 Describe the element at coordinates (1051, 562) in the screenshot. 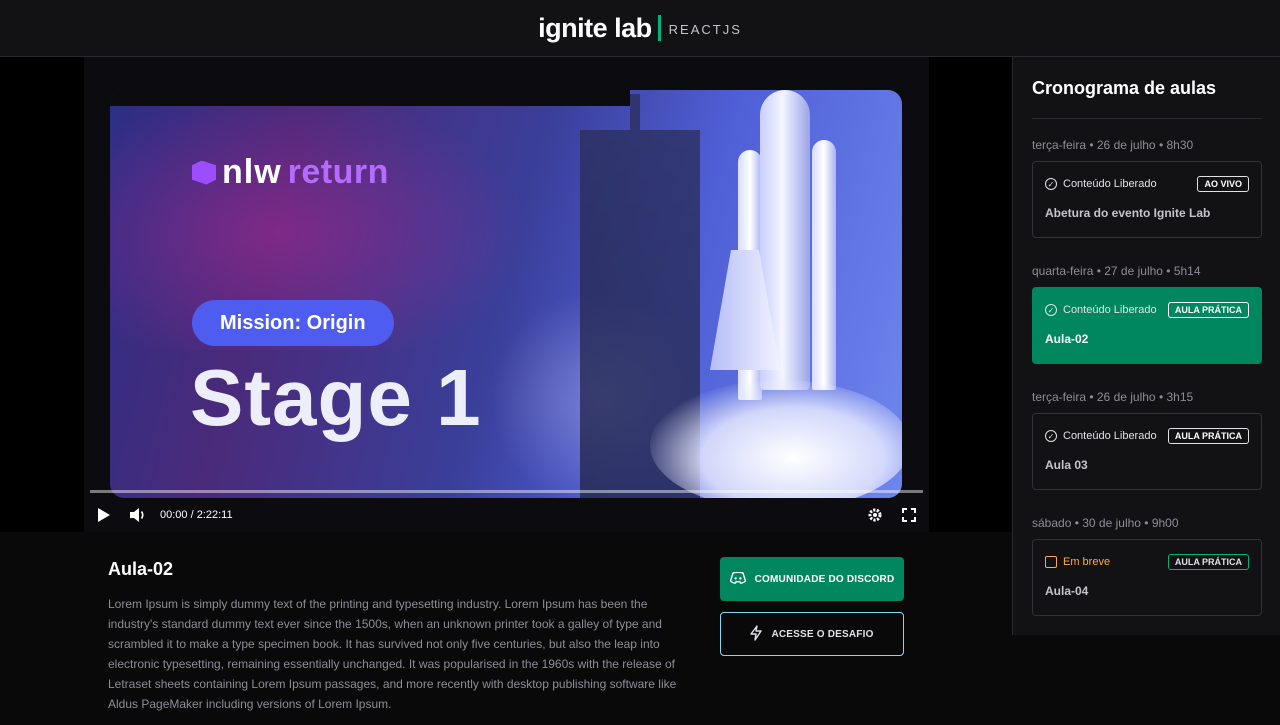

I see `lock-icon` at that location.